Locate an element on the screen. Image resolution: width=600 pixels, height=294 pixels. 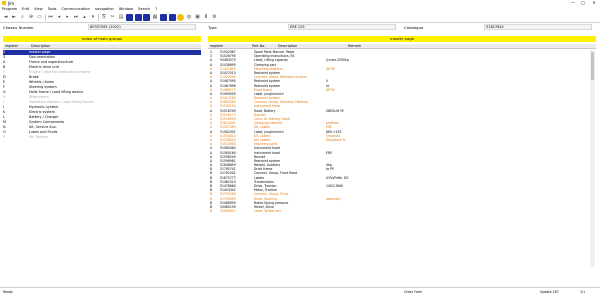
right-col-part: Part No. is located at coordinates (258, 46).